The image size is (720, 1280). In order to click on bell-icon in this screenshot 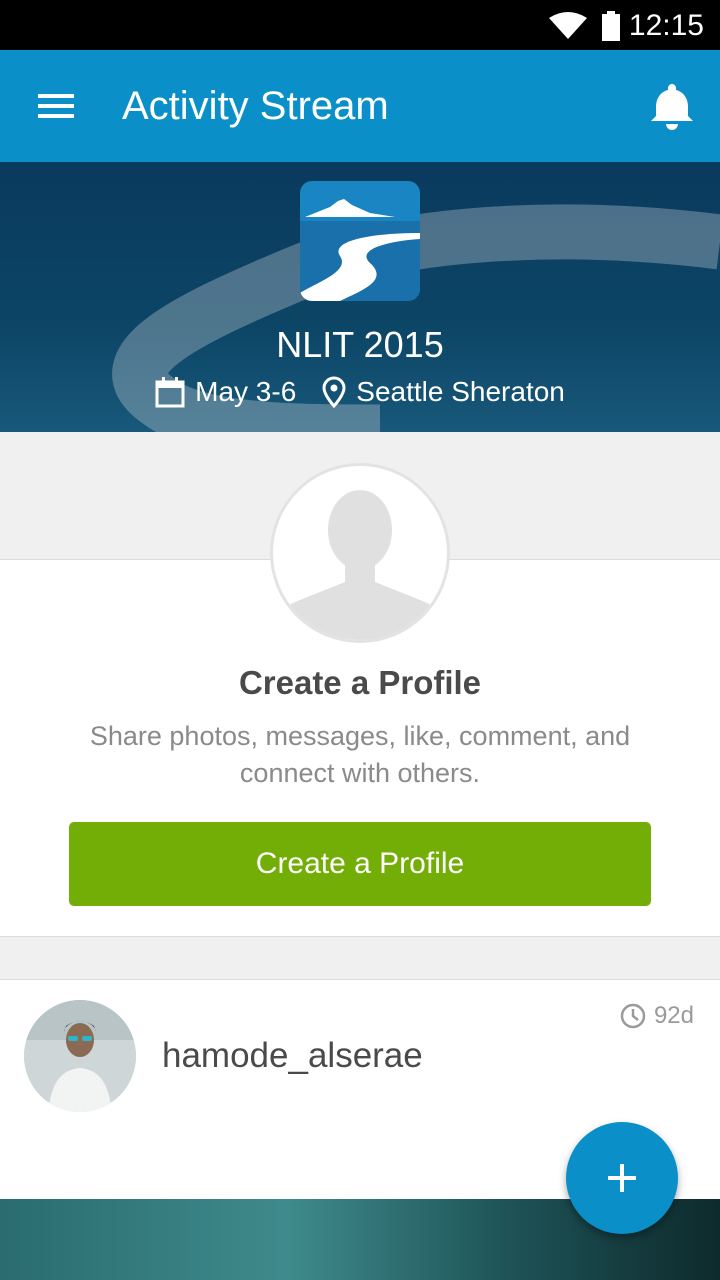, I will do `click(672, 106)`.